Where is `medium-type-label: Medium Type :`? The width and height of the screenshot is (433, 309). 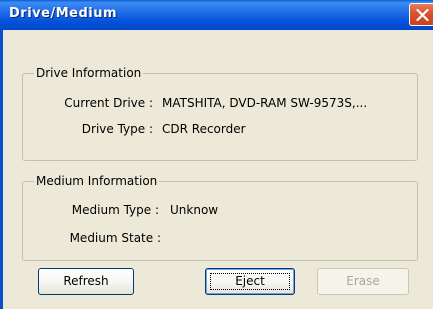 medium-type-label: Medium Type : is located at coordinates (115, 210).